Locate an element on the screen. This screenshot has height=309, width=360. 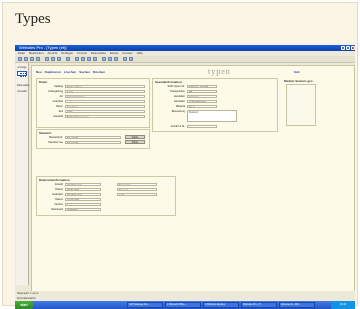
field-value: Sandguss is located at coordinates (105, 106).